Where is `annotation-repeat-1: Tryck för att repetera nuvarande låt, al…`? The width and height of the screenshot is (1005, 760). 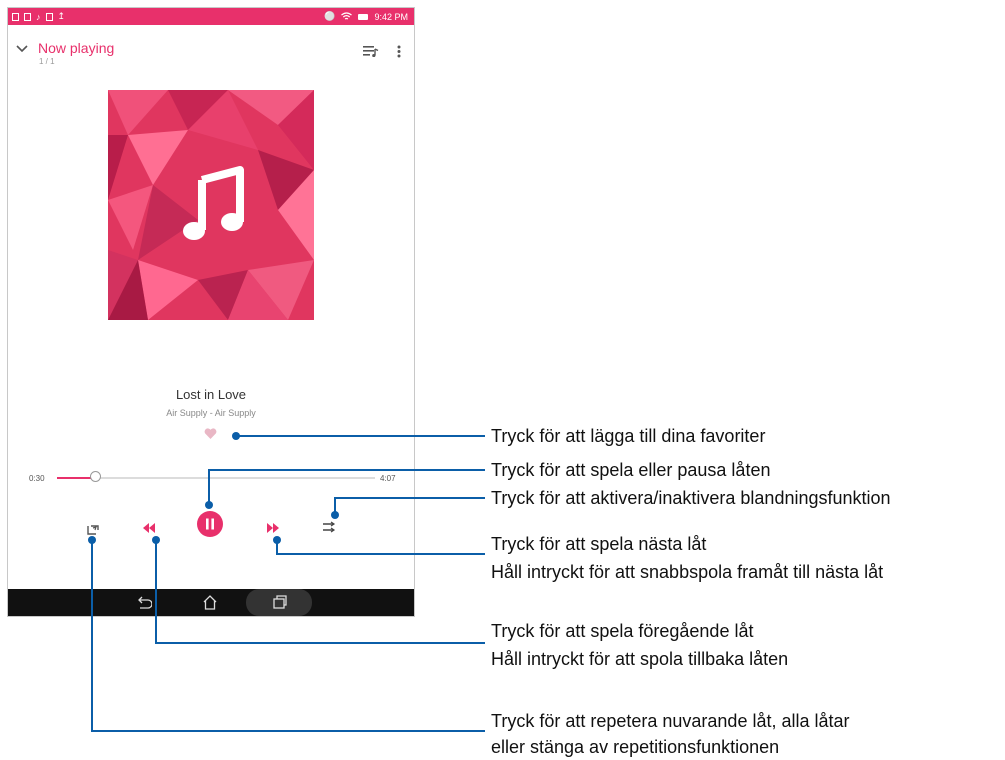
annotation-repeat-1: Tryck för att repetera nuvarande låt, al… is located at coordinates (670, 721).